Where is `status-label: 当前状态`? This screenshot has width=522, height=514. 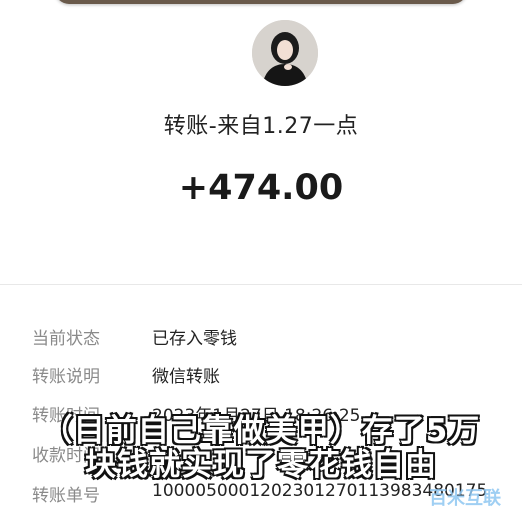 status-label: 当前状态 is located at coordinates (66, 339).